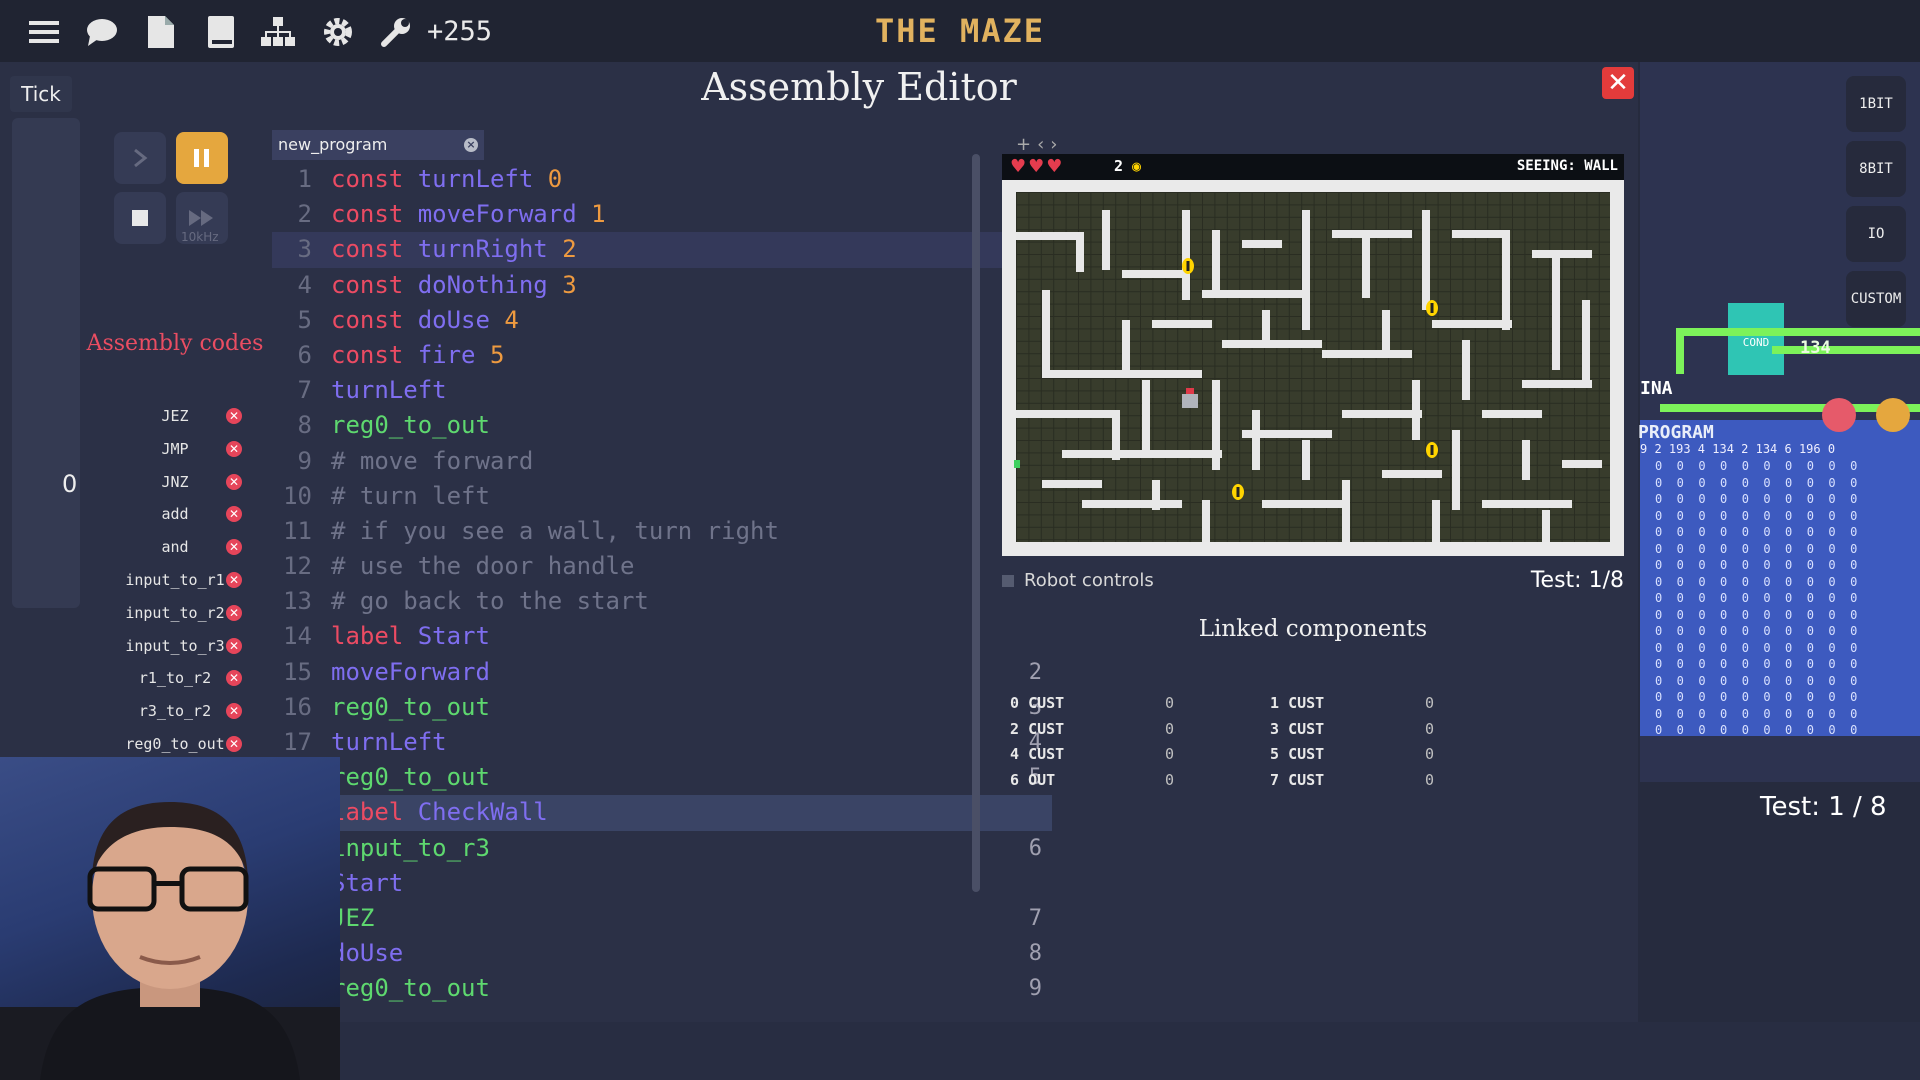  I want to click on assembly-code-item: and ✕, so click(175, 547).